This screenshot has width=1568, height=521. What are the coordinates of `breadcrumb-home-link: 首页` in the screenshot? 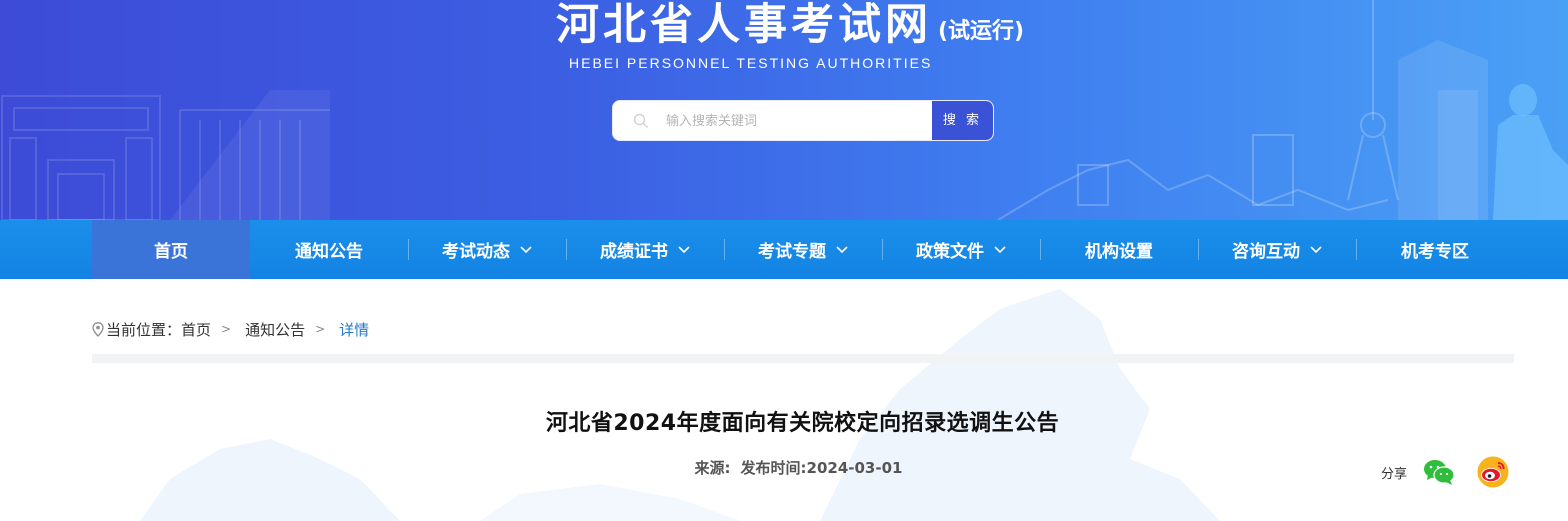 It's located at (196, 329).